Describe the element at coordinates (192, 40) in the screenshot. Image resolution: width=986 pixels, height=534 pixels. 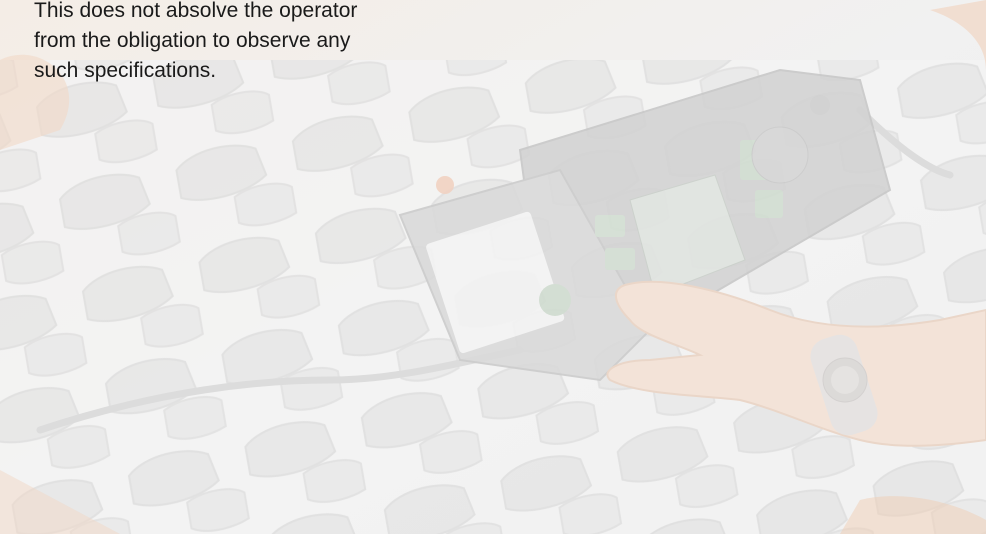
I see `caption-line: from the obligation to observe any` at that location.